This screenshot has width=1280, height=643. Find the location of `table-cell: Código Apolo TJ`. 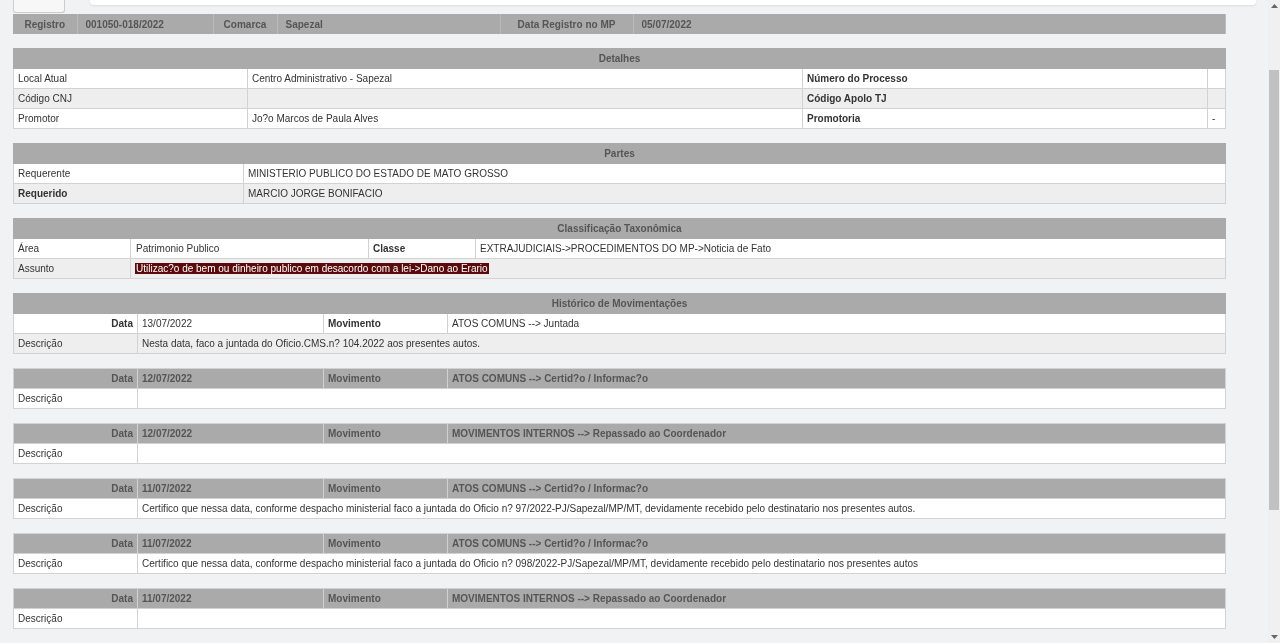

table-cell: Código Apolo TJ is located at coordinates (1005, 98).